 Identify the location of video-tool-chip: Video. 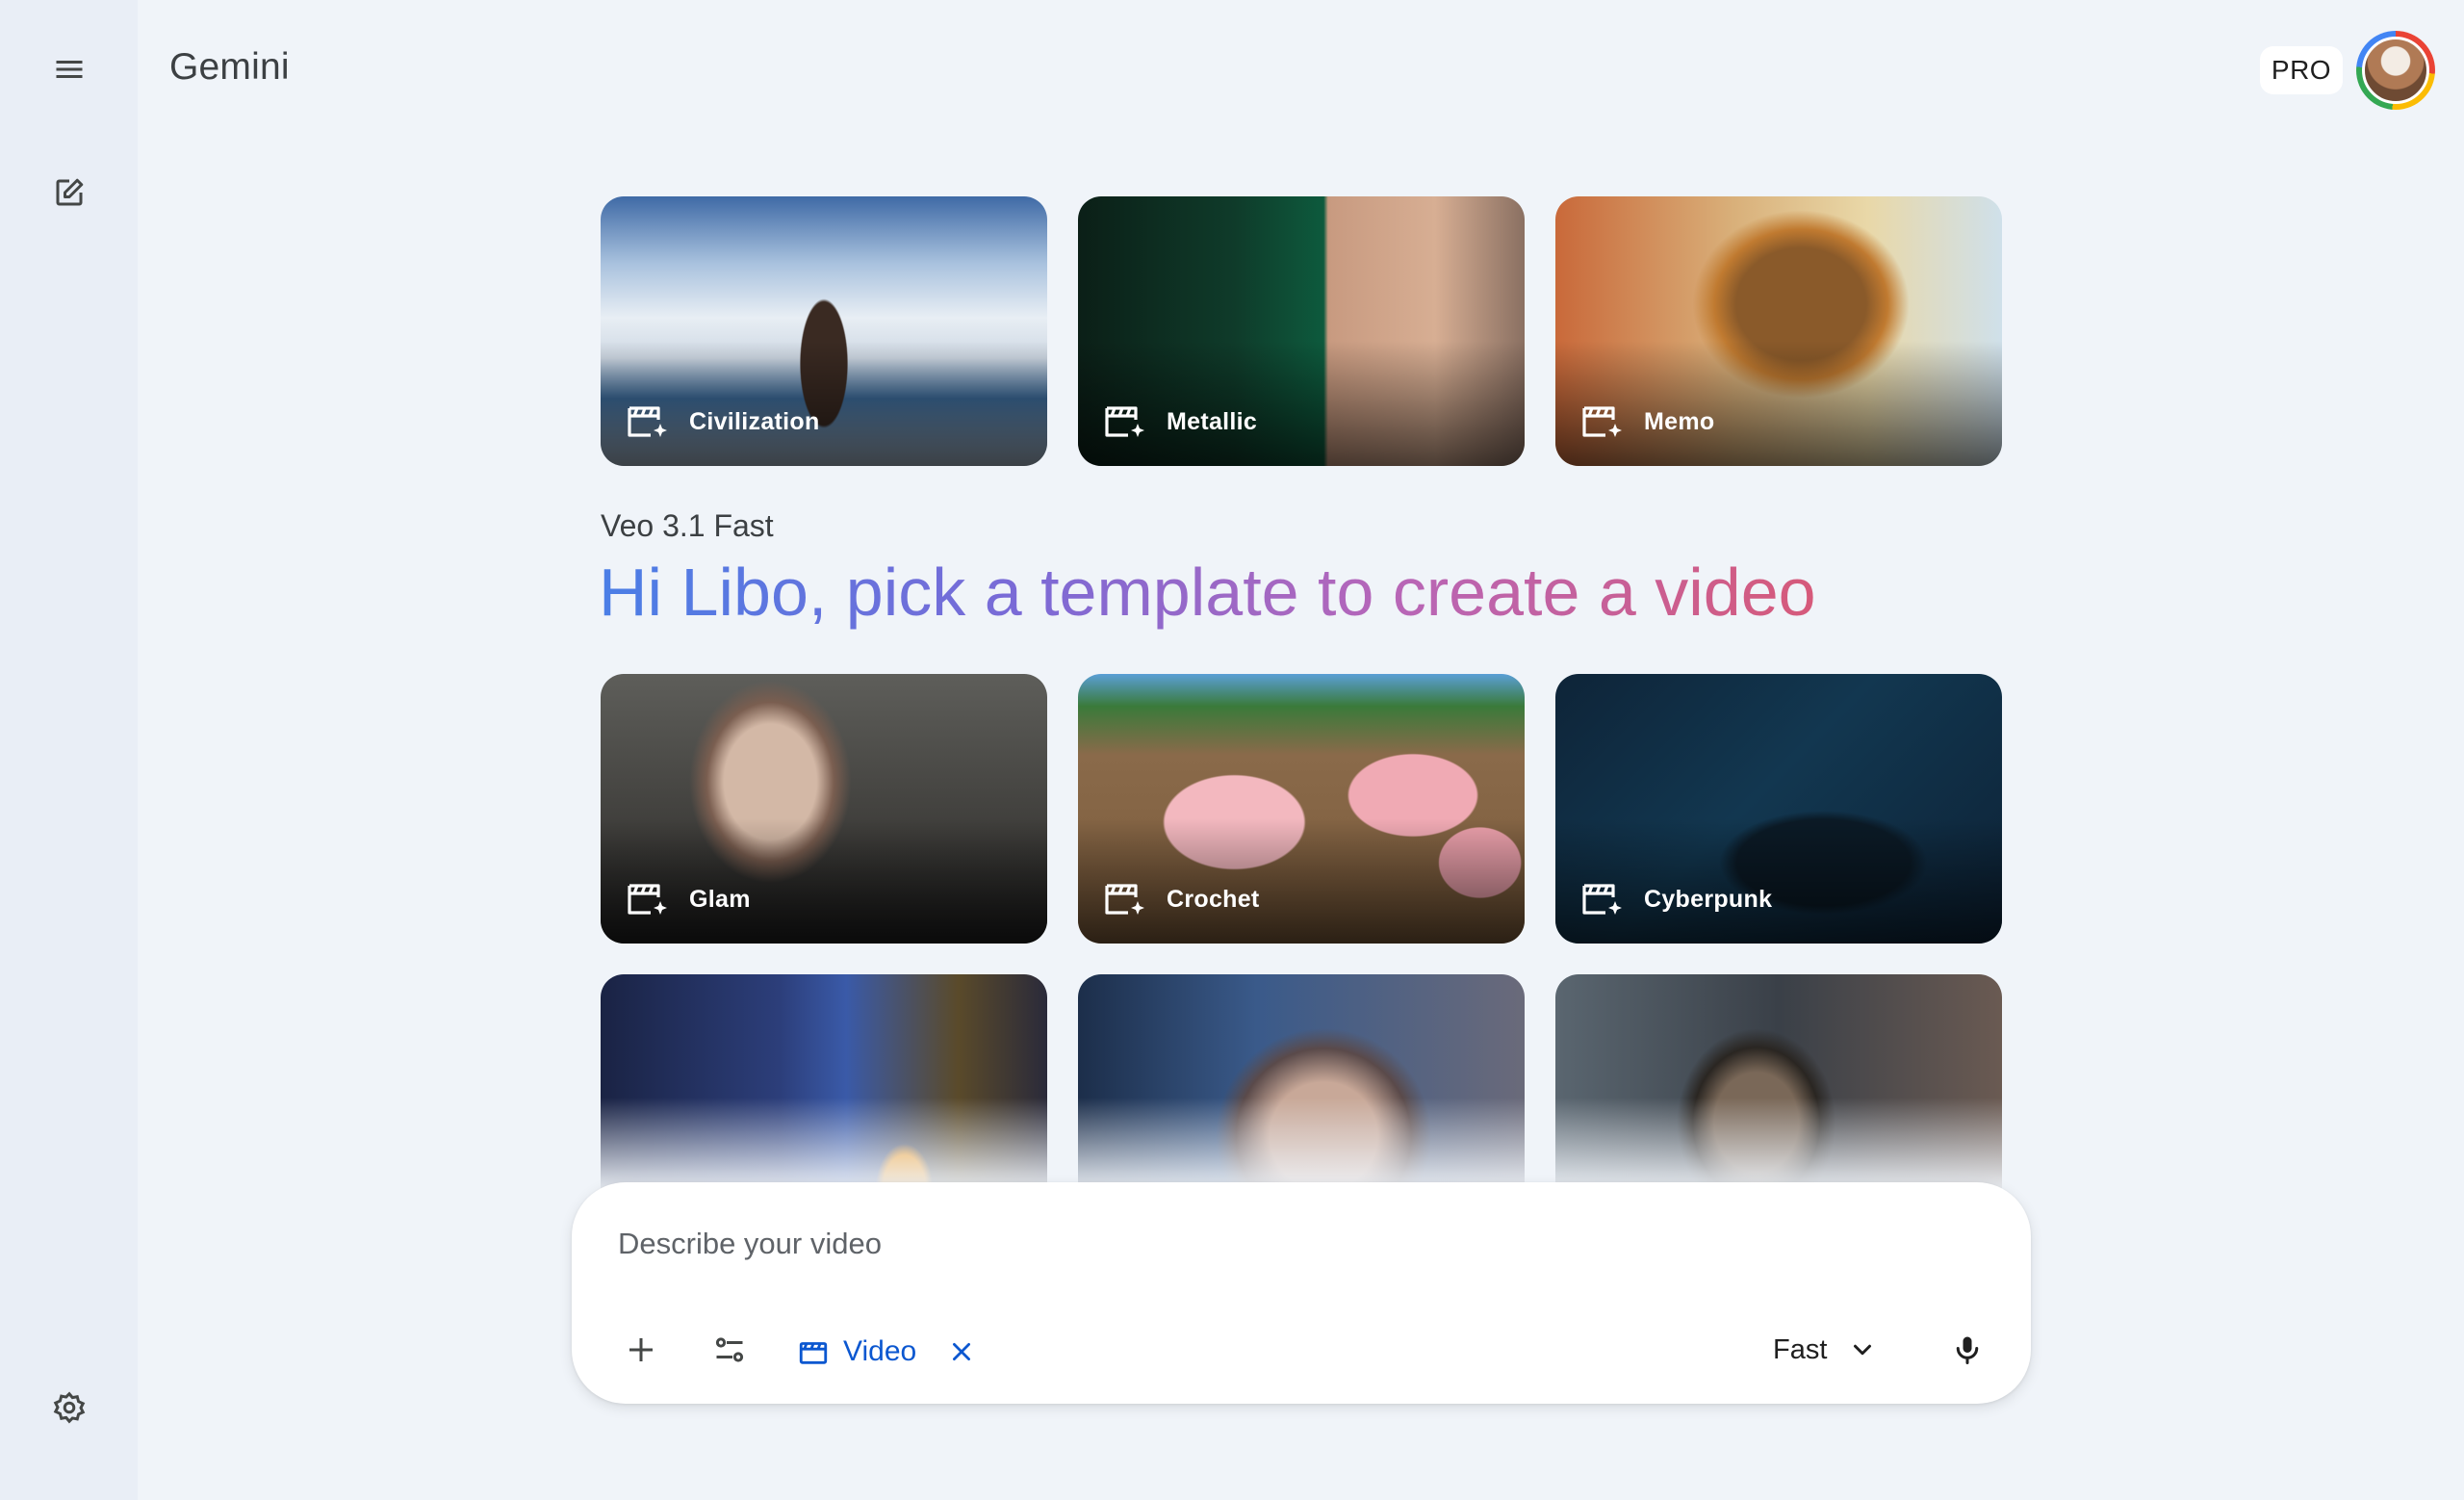
(885, 1351).